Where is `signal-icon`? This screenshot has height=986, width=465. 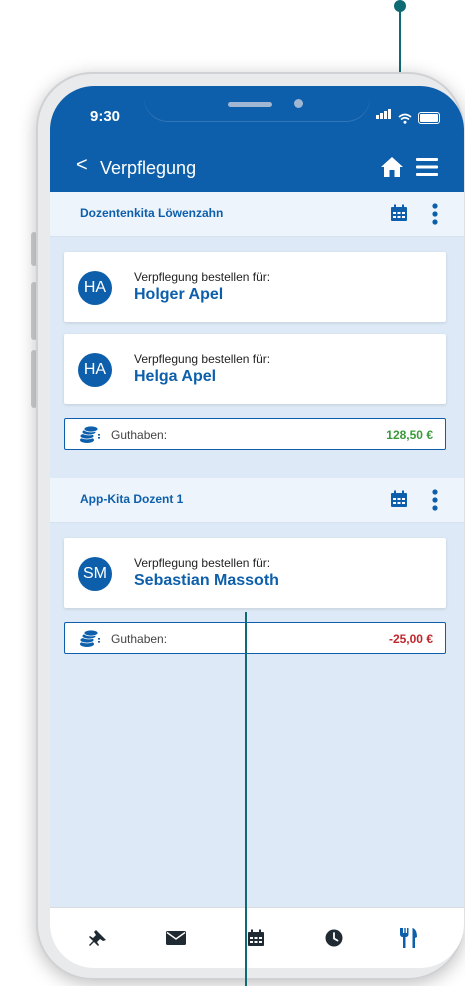 signal-icon is located at coordinates (384, 115).